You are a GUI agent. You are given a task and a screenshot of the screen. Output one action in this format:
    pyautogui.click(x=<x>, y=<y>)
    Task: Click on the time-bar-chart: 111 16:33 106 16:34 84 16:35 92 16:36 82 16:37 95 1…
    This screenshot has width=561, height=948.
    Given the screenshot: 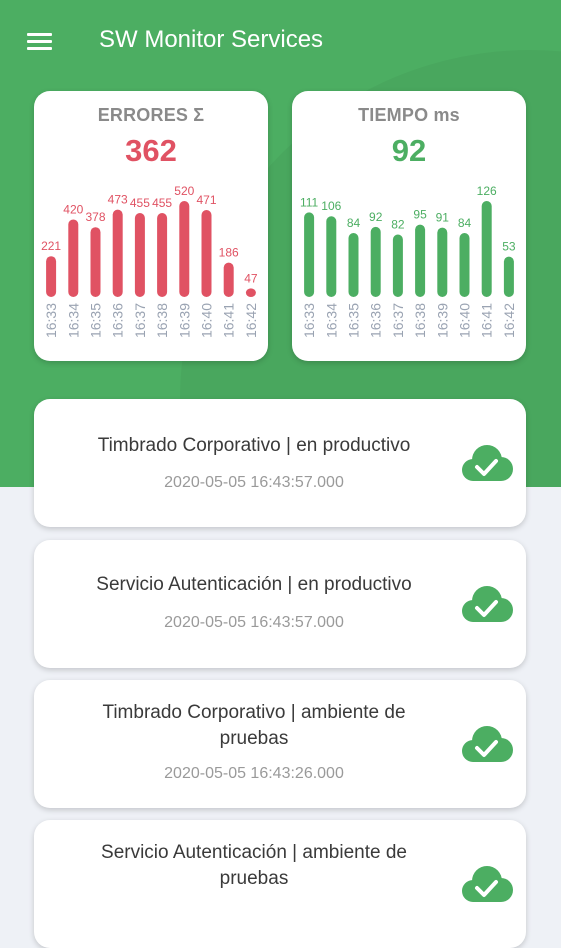 What is the action you would take?
    pyautogui.click(x=408, y=261)
    